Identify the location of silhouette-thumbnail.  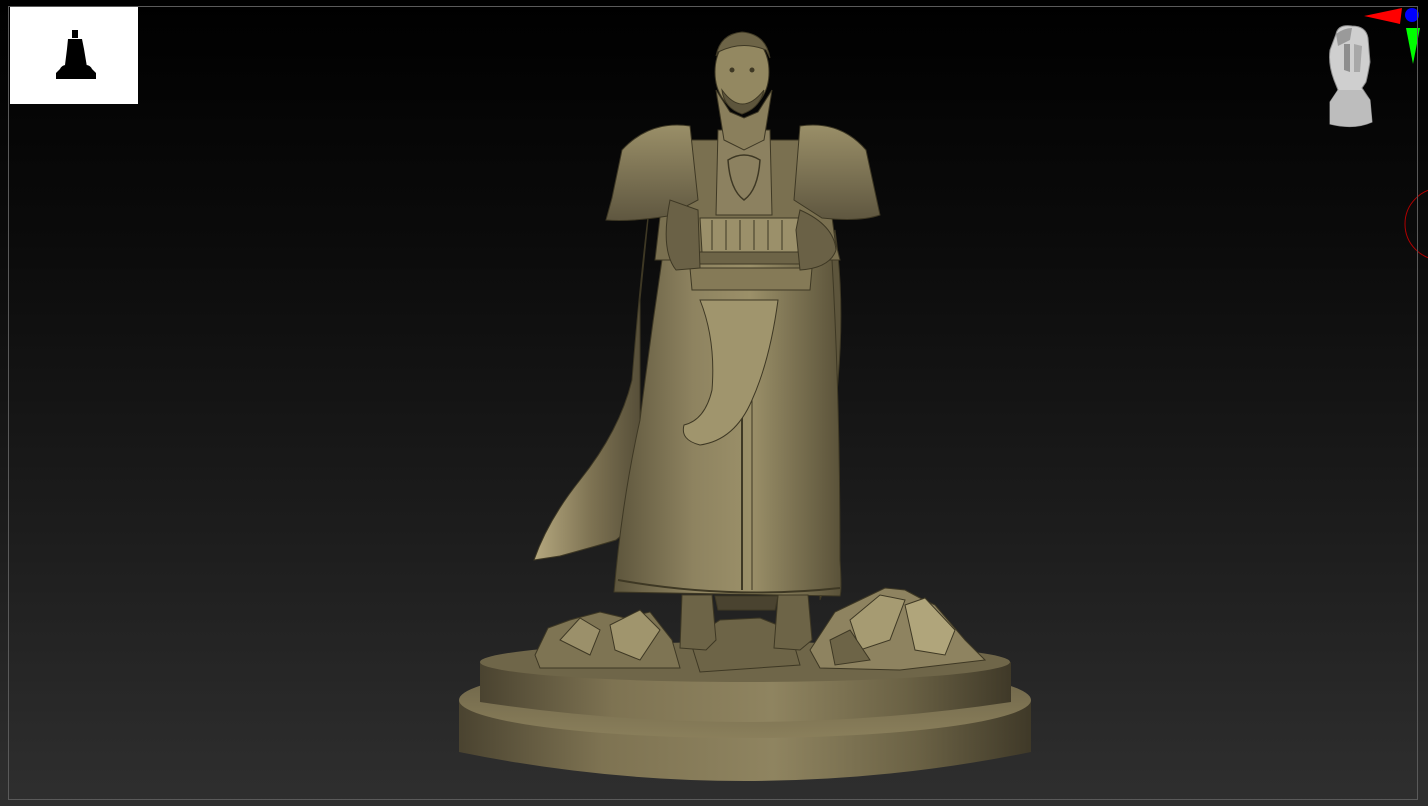
(74, 55).